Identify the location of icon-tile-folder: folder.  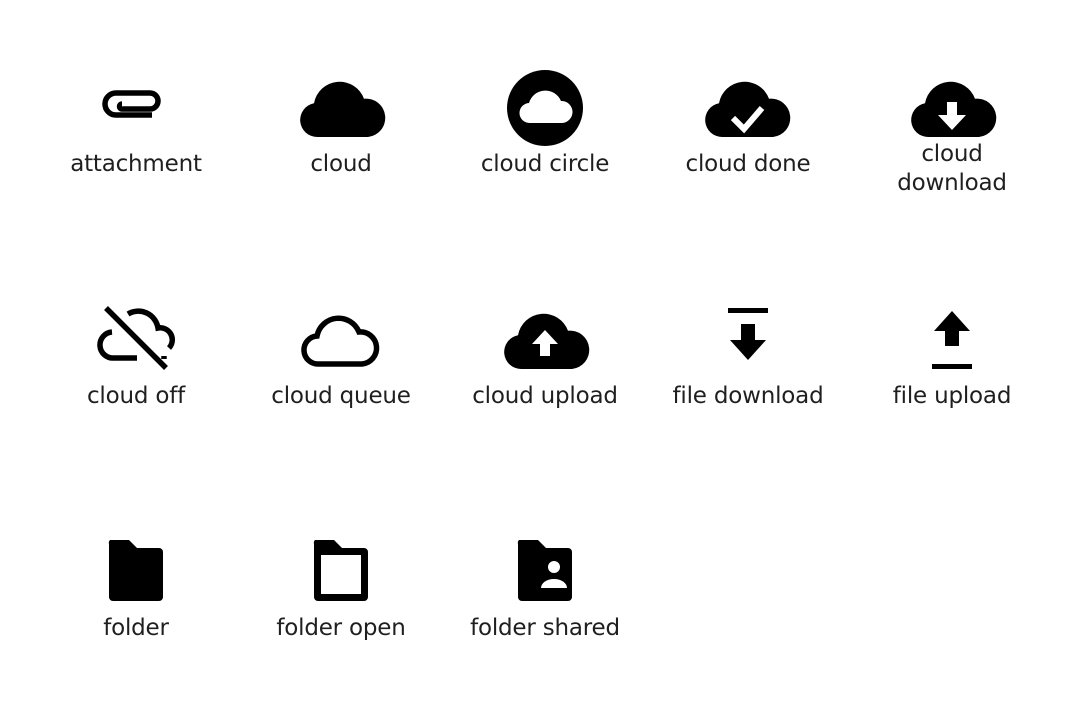
(136, 586).